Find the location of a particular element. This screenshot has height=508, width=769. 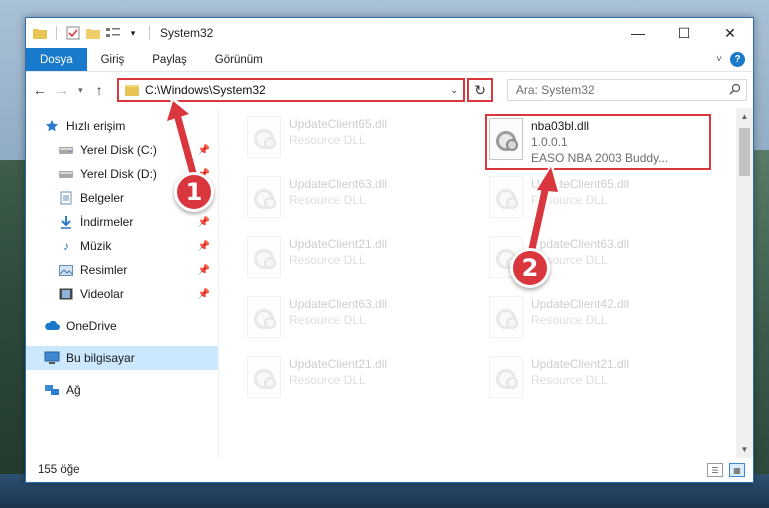

sidebar-item-label: Belgeler is located at coordinates (102, 198).